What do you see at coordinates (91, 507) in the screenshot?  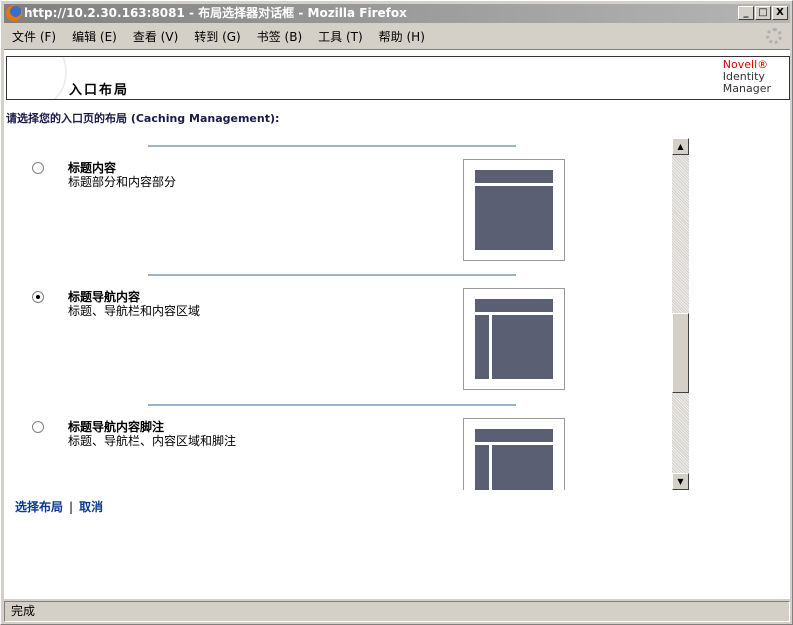 I see `cancel-link: 取消` at bounding box center [91, 507].